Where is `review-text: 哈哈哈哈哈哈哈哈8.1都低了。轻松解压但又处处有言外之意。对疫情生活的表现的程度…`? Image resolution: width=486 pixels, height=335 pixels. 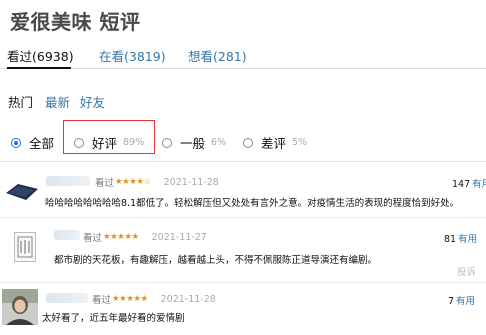 review-text: 哈哈哈哈哈哈哈哈8.1都低了。轻松解压但又处处有言外之意。对疫情生活的表现的程度… is located at coordinates (252, 203).